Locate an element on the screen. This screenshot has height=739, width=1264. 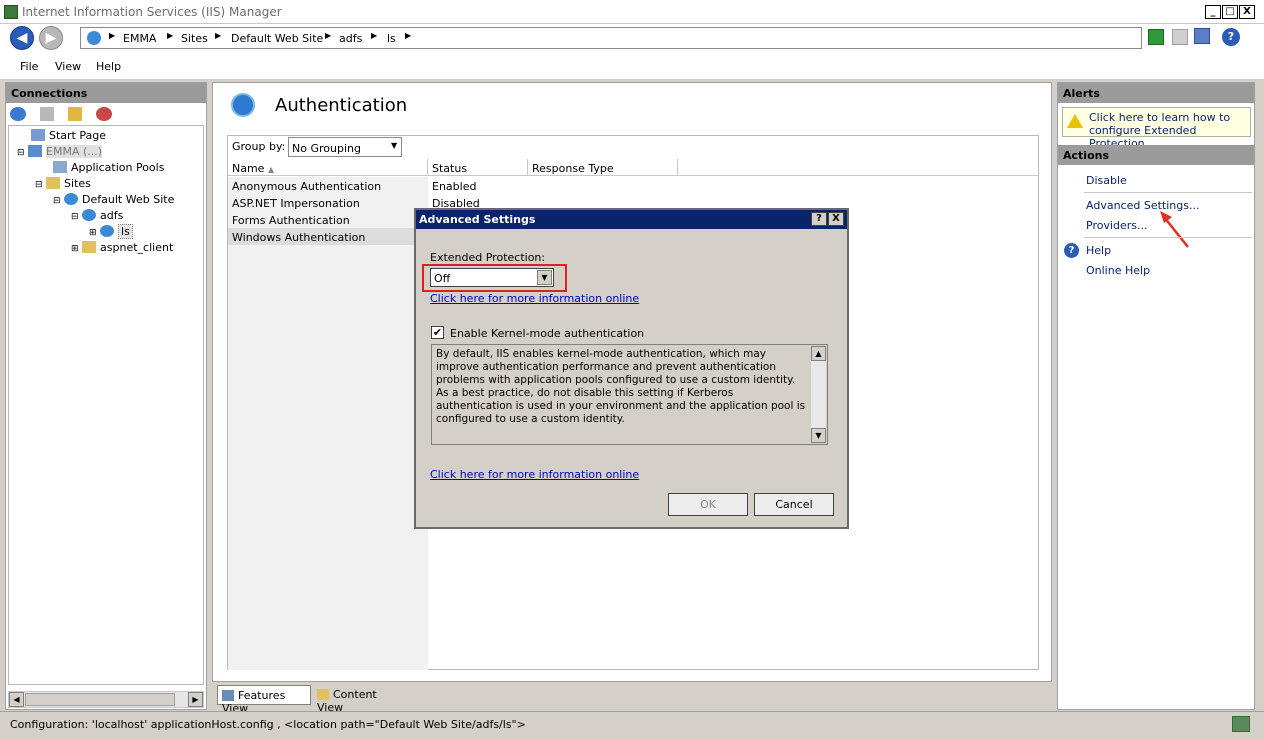
back-arrow-icon: ◀ is located at coordinates (22, 38).